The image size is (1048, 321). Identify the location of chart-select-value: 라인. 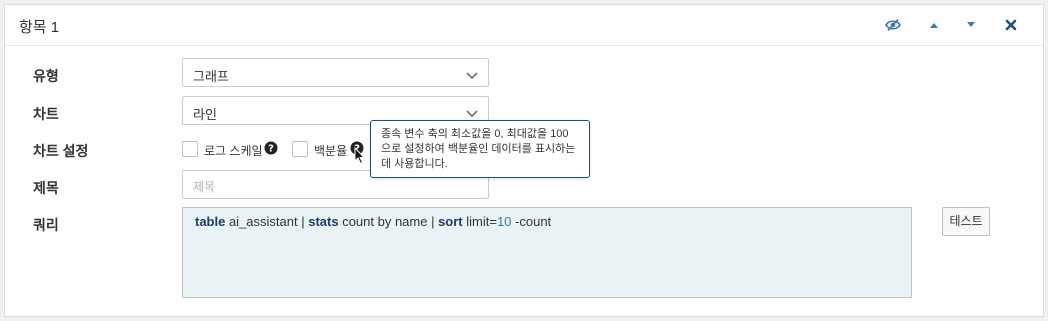
(205, 114).